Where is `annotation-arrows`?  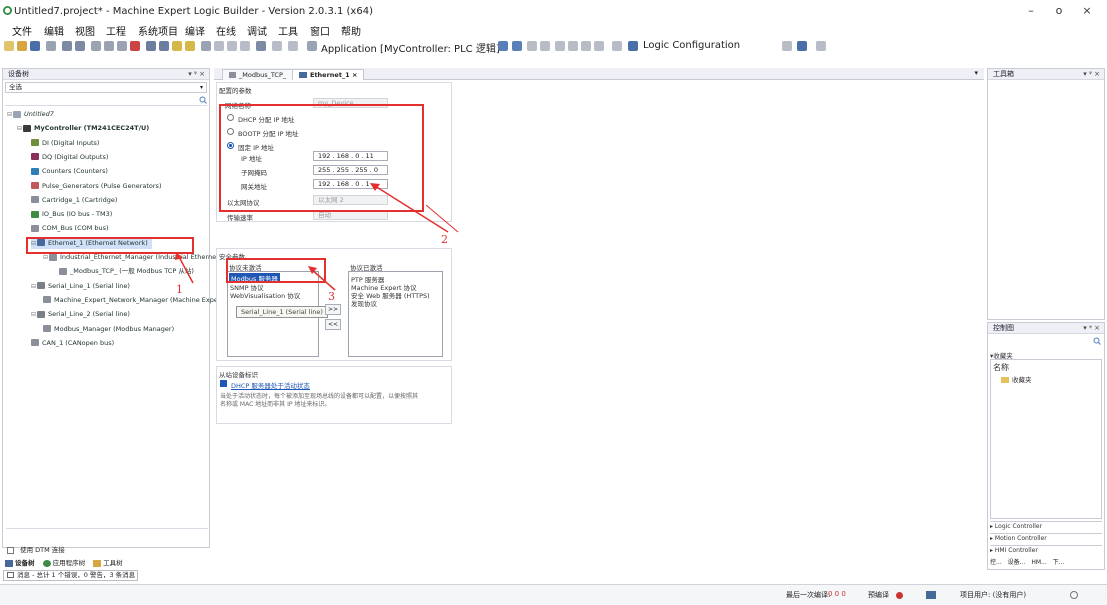
annotation-arrows is located at coordinates (317, 237).